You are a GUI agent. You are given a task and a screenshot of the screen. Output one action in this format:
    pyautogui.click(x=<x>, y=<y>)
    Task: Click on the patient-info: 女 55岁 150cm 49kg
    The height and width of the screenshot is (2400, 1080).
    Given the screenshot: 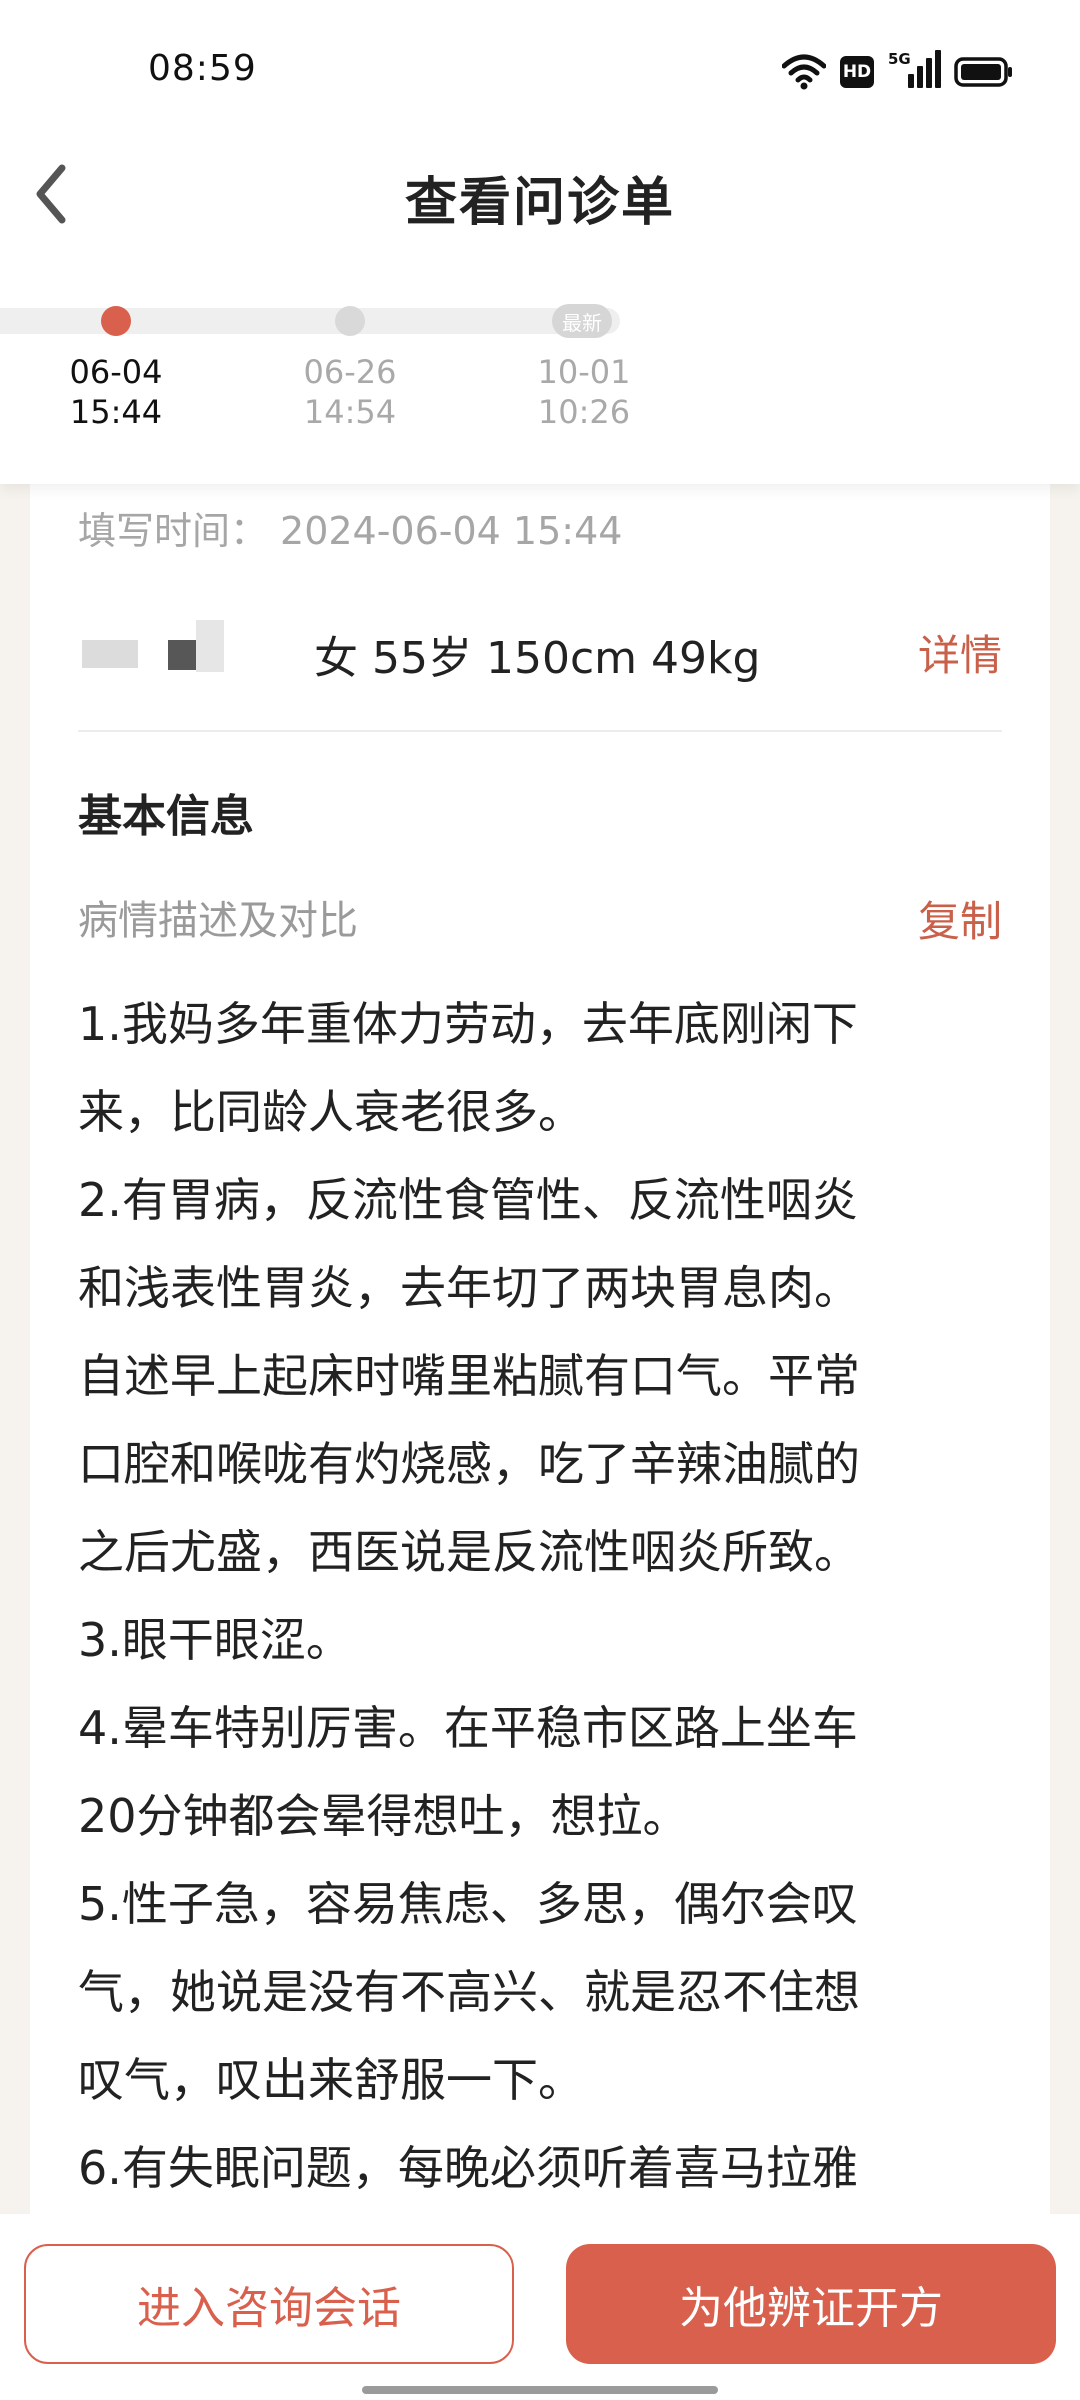 What is the action you would take?
    pyautogui.click(x=537, y=658)
    